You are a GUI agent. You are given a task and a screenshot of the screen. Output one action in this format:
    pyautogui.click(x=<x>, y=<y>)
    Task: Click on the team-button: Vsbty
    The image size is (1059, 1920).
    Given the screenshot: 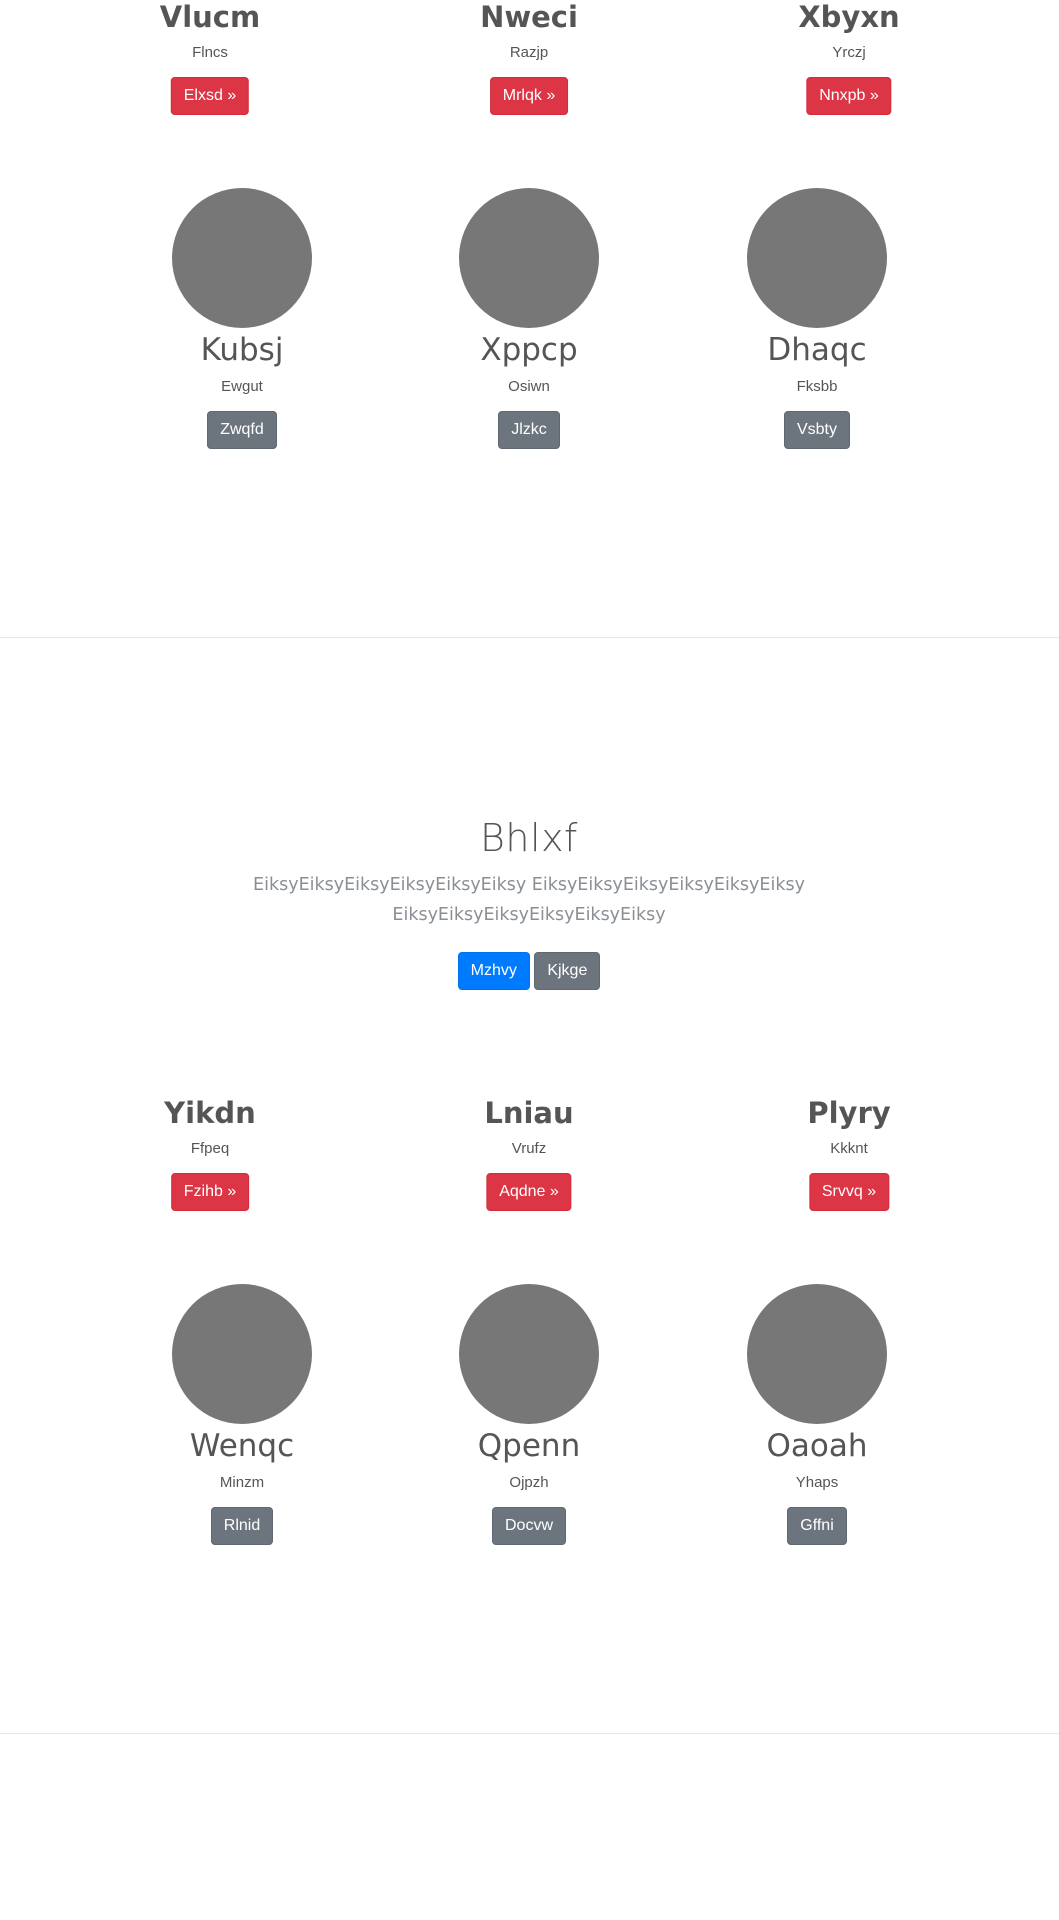 What is the action you would take?
    pyautogui.click(x=816, y=430)
    